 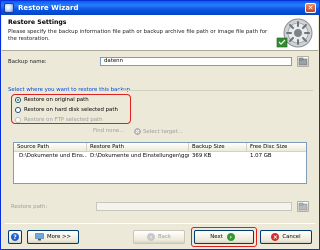 What do you see at coordinates (150, 237) in the screenshot?
I see `back-arrow-icon: ‹` at bounding box center [150, 237].